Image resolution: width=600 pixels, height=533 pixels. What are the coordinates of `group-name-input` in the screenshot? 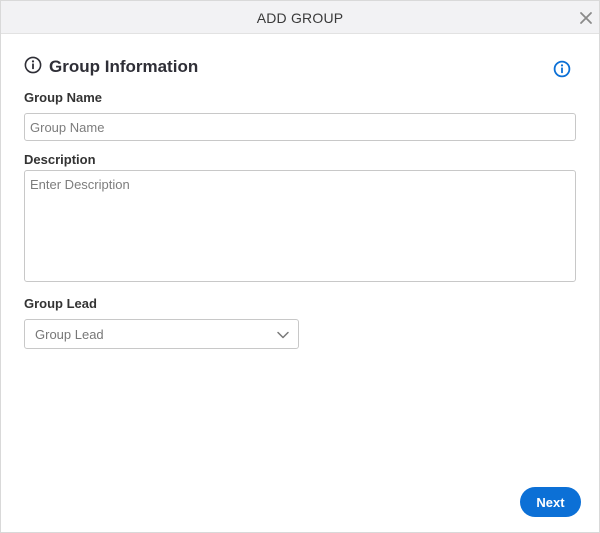 It's located at (300, 127).